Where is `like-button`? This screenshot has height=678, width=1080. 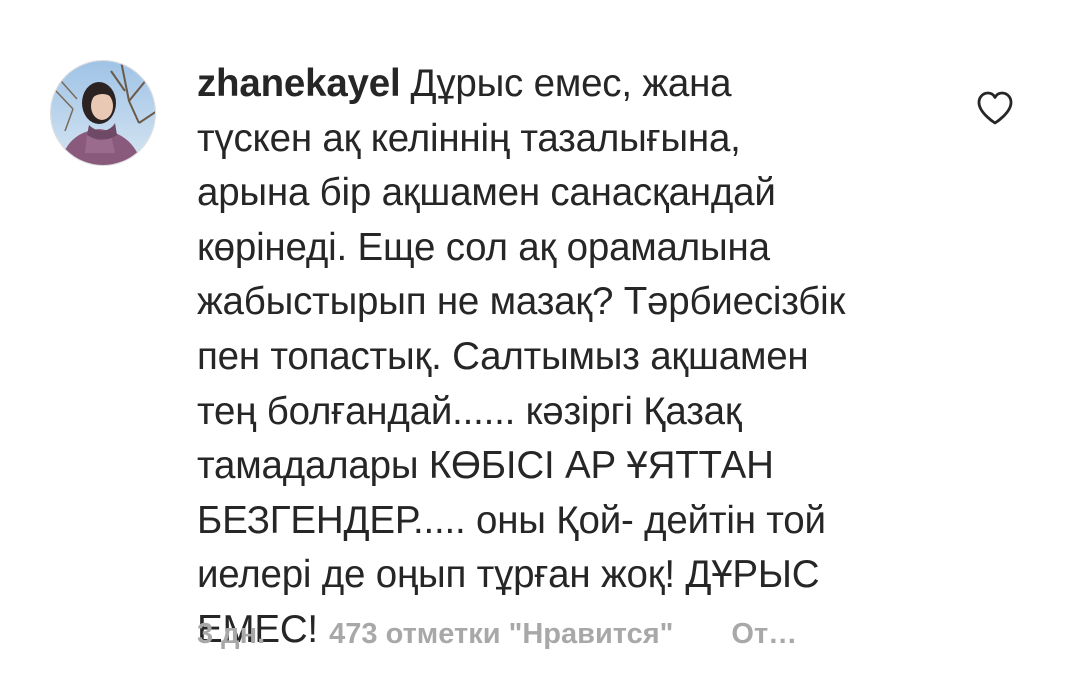 like-button is located at coordinates (995, 108).